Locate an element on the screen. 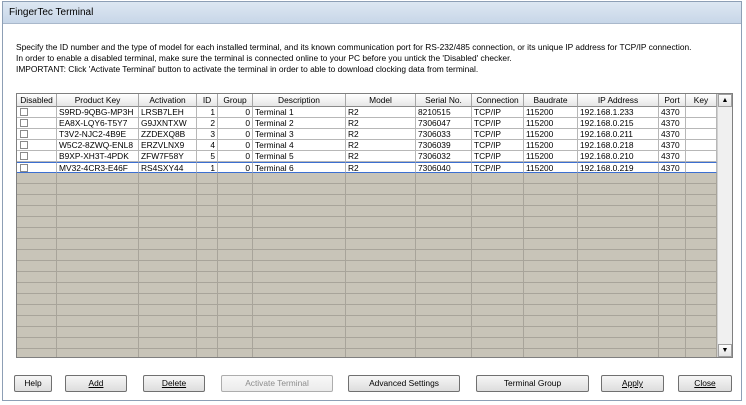 This screenshot has height=405, width=746. cell-serial-no: 7306047 is located at coordinates (444, 123).